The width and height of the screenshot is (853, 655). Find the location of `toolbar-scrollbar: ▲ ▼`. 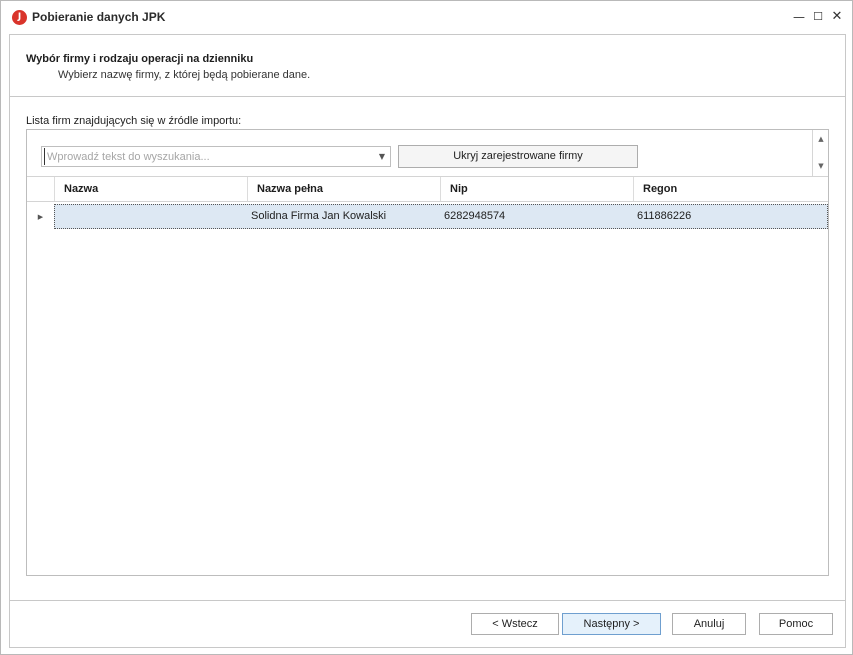

toolbar-scrollbar: ▲ ▼ is located at coordinates (820, 153).